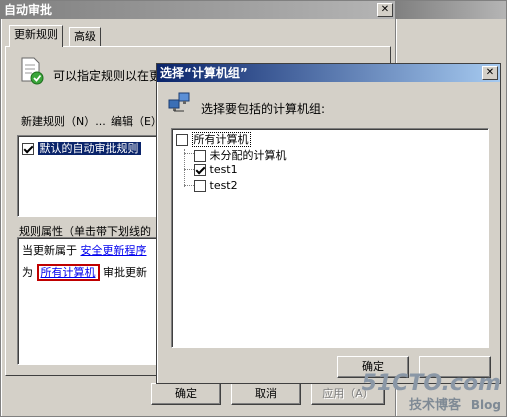 The image size is (507, 417). Describe the element at coordinates (200, 156) in the screenshot. I see `unassigned-checkbox` at that location.